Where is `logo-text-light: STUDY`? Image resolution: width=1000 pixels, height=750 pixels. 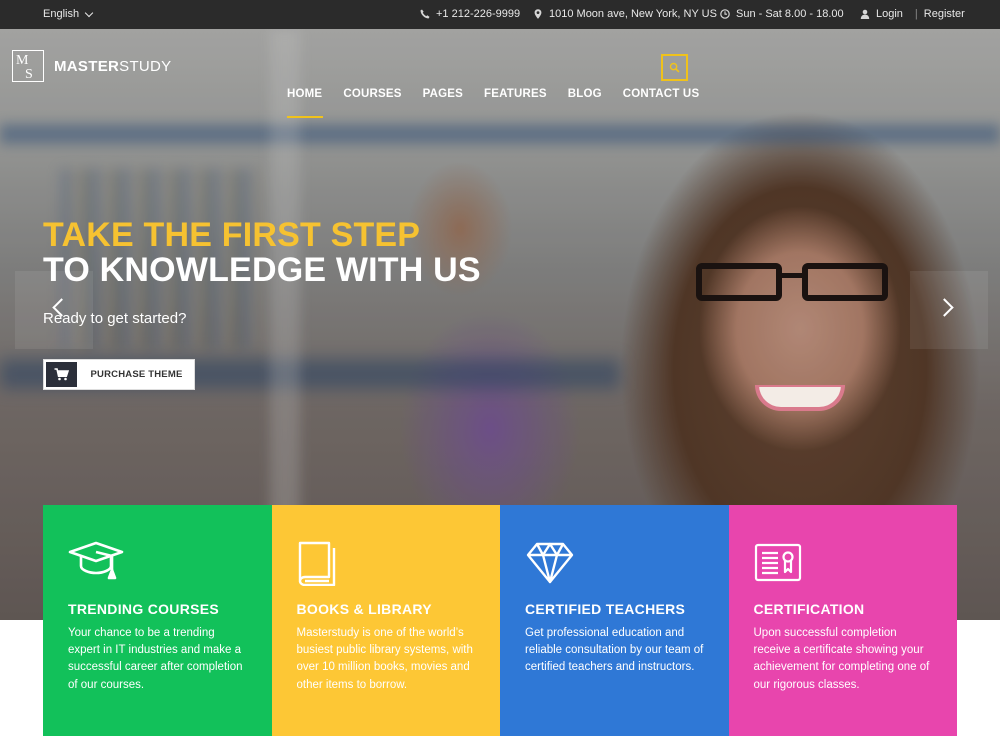 logo-text-light: STUDY is located at coordinates (145, 66).